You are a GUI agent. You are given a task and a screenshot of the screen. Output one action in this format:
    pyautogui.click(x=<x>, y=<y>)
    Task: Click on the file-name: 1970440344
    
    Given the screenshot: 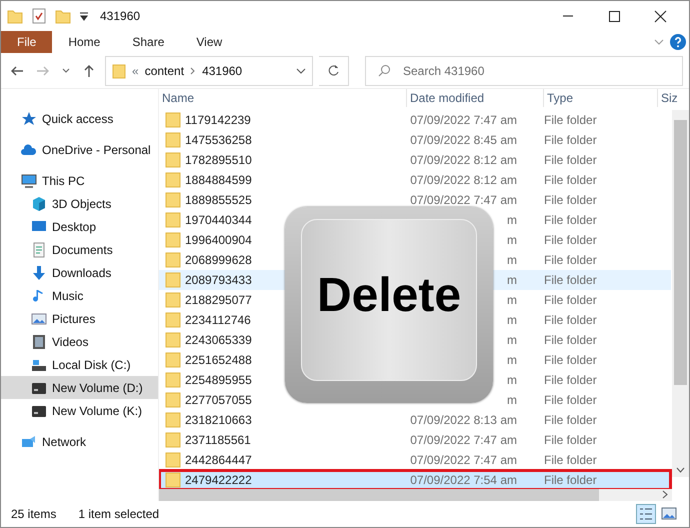 What is the action you would take?
    pyautogui.click(x=218, y=220)
    